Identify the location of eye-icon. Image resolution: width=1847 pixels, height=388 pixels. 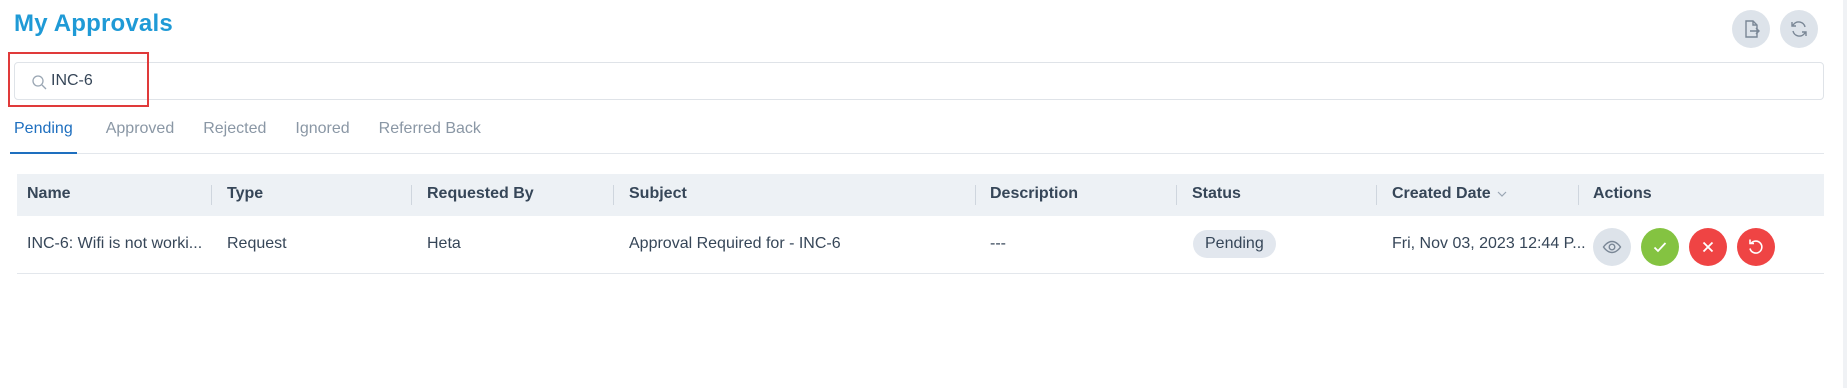
(1612, 247).